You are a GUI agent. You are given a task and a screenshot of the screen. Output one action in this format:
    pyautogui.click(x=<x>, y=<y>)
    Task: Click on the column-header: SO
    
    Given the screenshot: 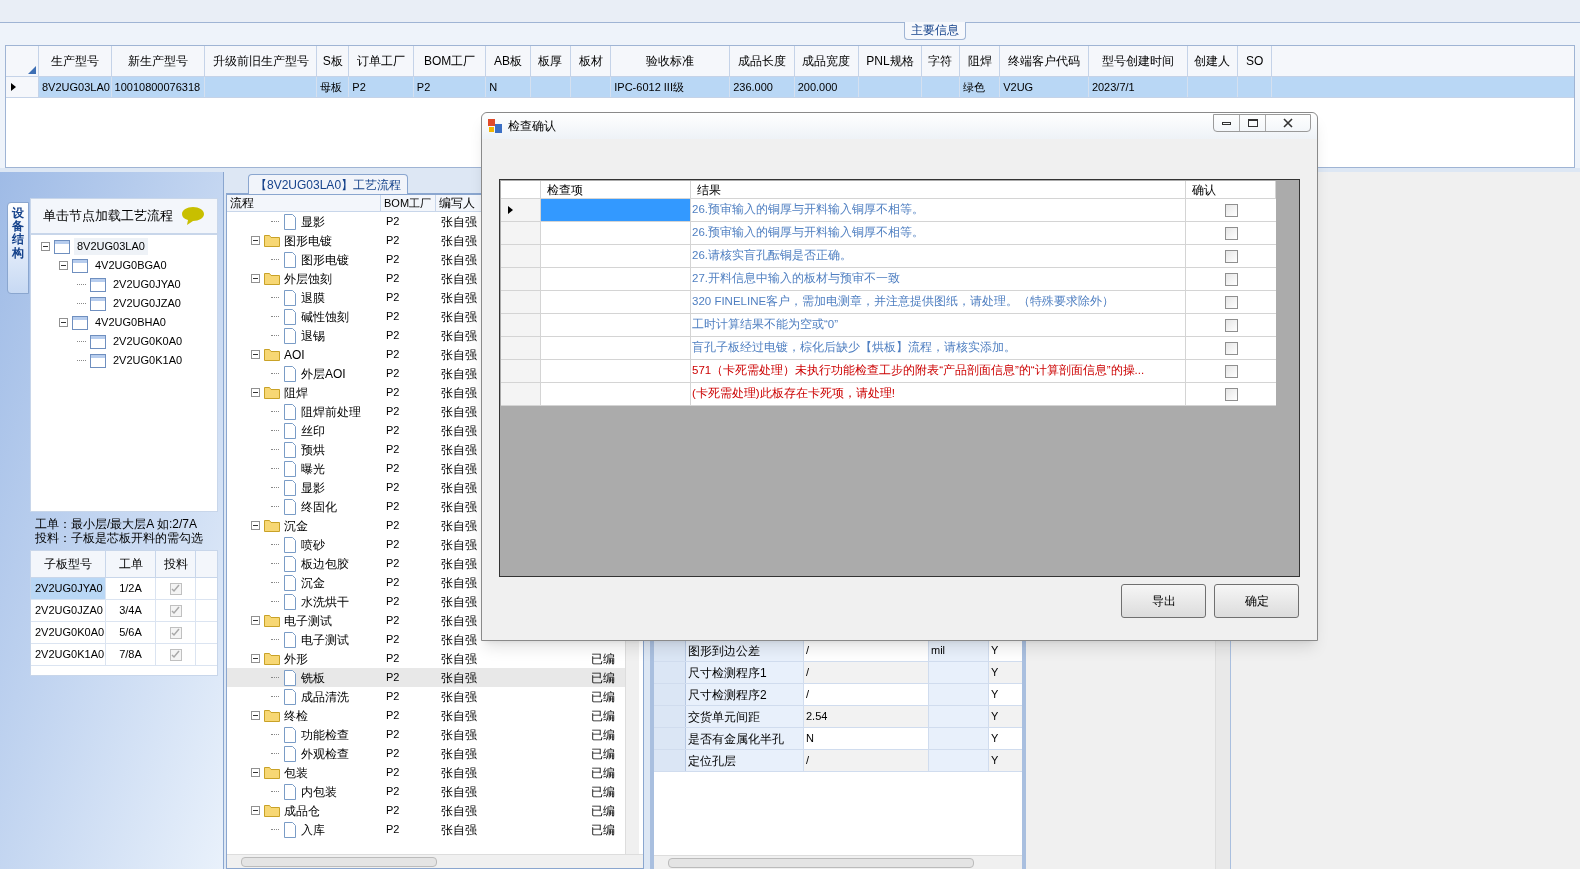 What is the action you would take?
    pyautogui.click(x=1255, y=61)
    